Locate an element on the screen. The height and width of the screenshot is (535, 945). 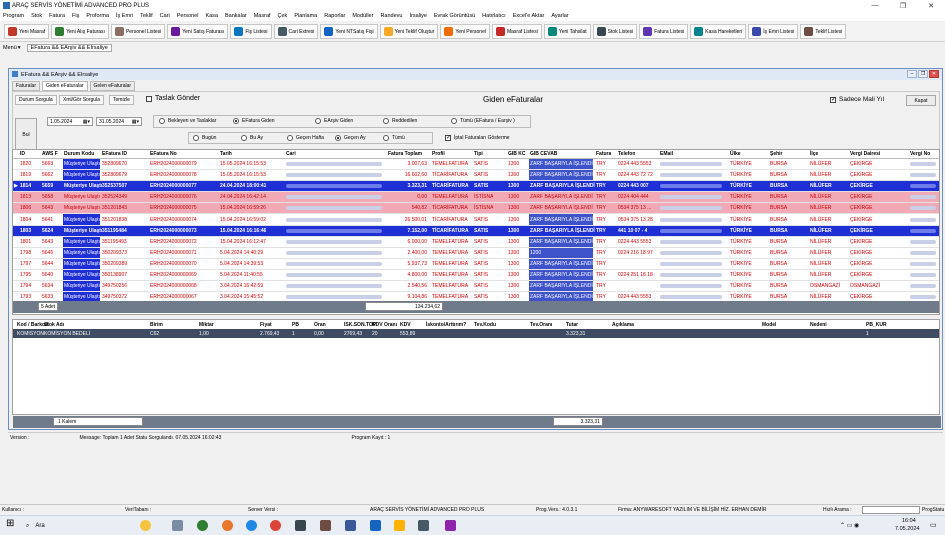
column-header: AWS F is located at coordinates (49, 154).